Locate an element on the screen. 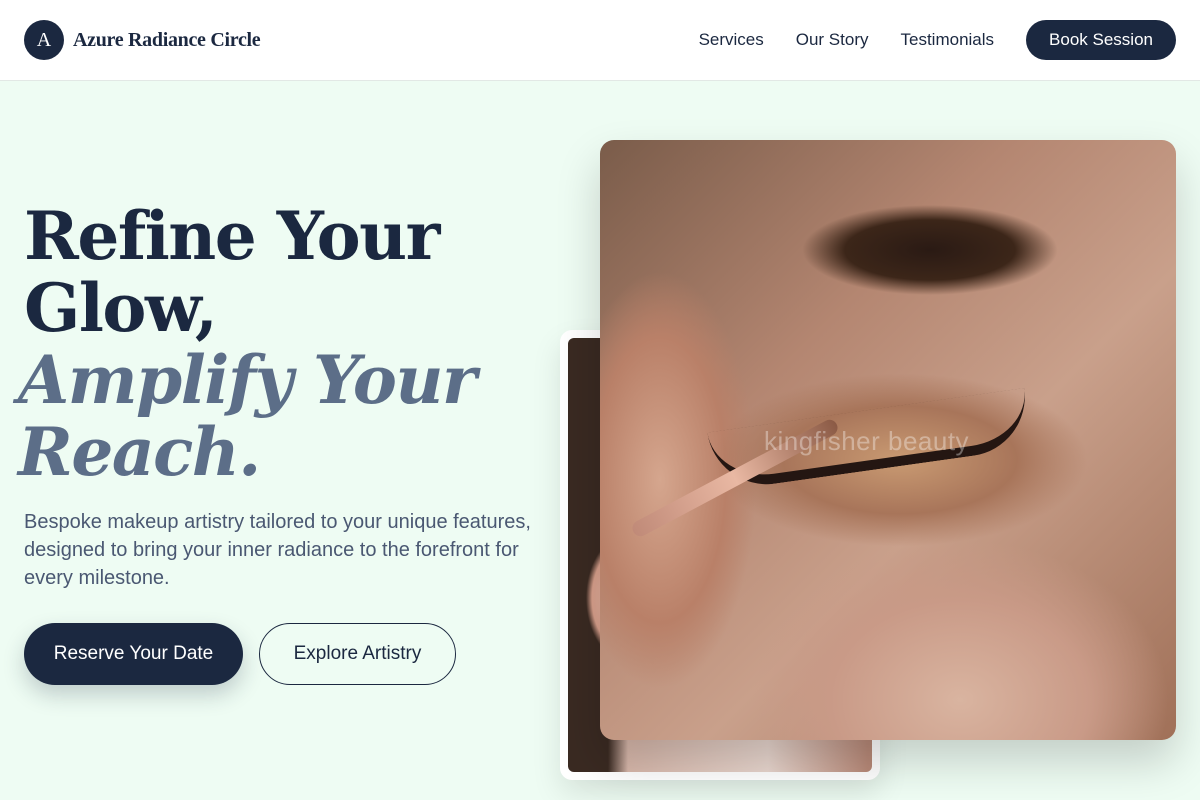 The image size is (1200, 800). explore-artistry-button: Explore Artistry is located at coordinates (357, 654).